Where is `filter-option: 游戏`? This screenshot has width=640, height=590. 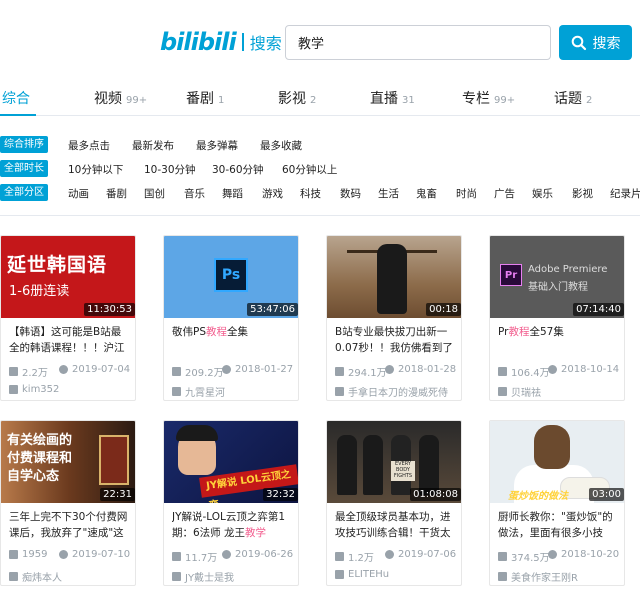
filter-option: 游戏 is located at coordinates (272, 193).